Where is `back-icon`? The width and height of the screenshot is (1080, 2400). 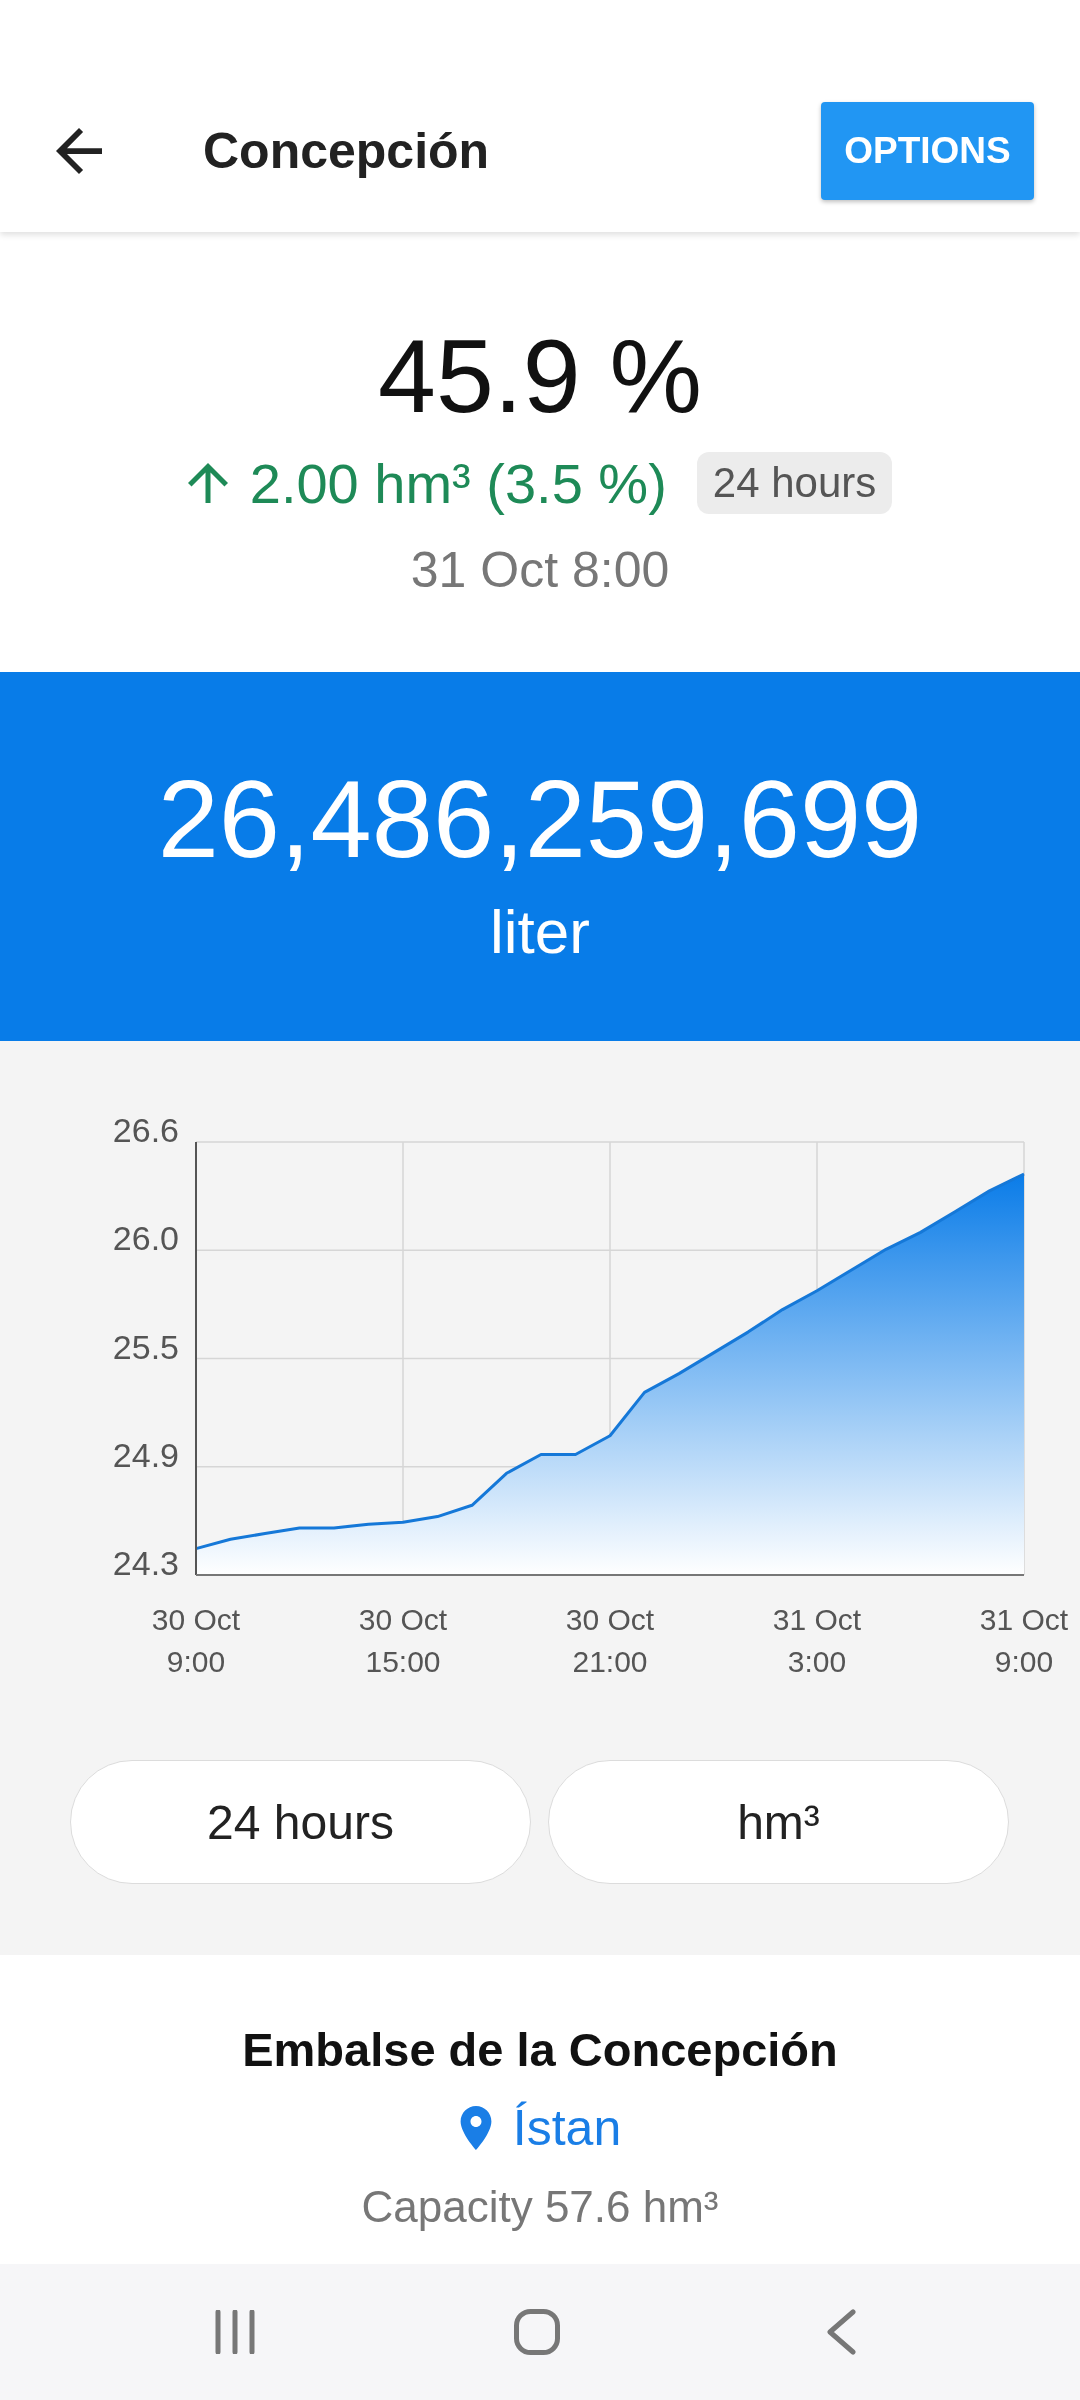 back-icon is located at coordinates (841, 2332).